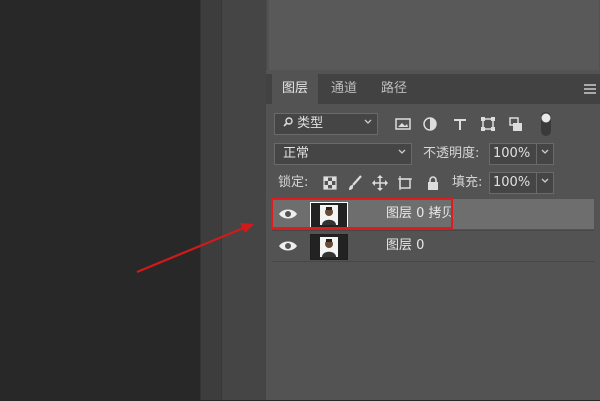 The width and height of the screenshot is (600, 401). I want to click on adjustment-filter-icon, so click(430, 124).